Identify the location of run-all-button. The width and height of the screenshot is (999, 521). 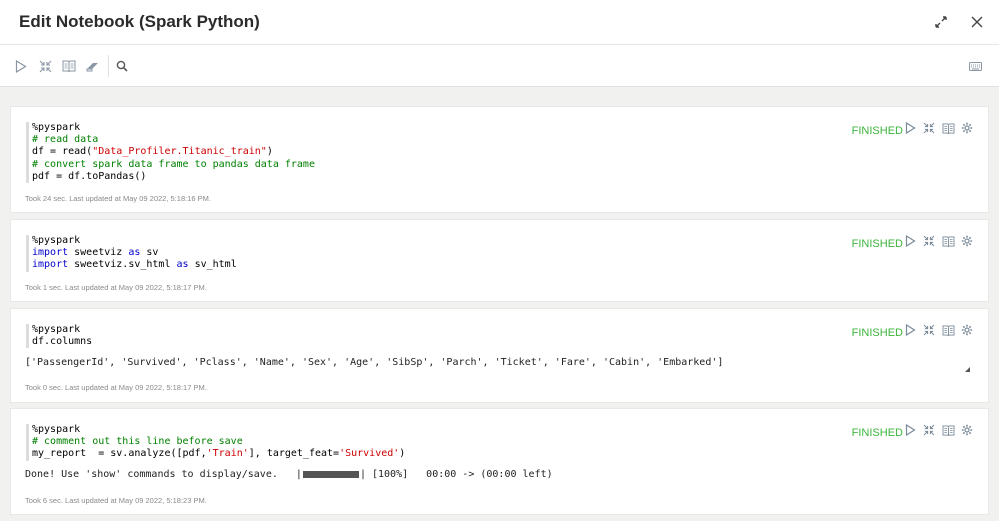
(21, 66).